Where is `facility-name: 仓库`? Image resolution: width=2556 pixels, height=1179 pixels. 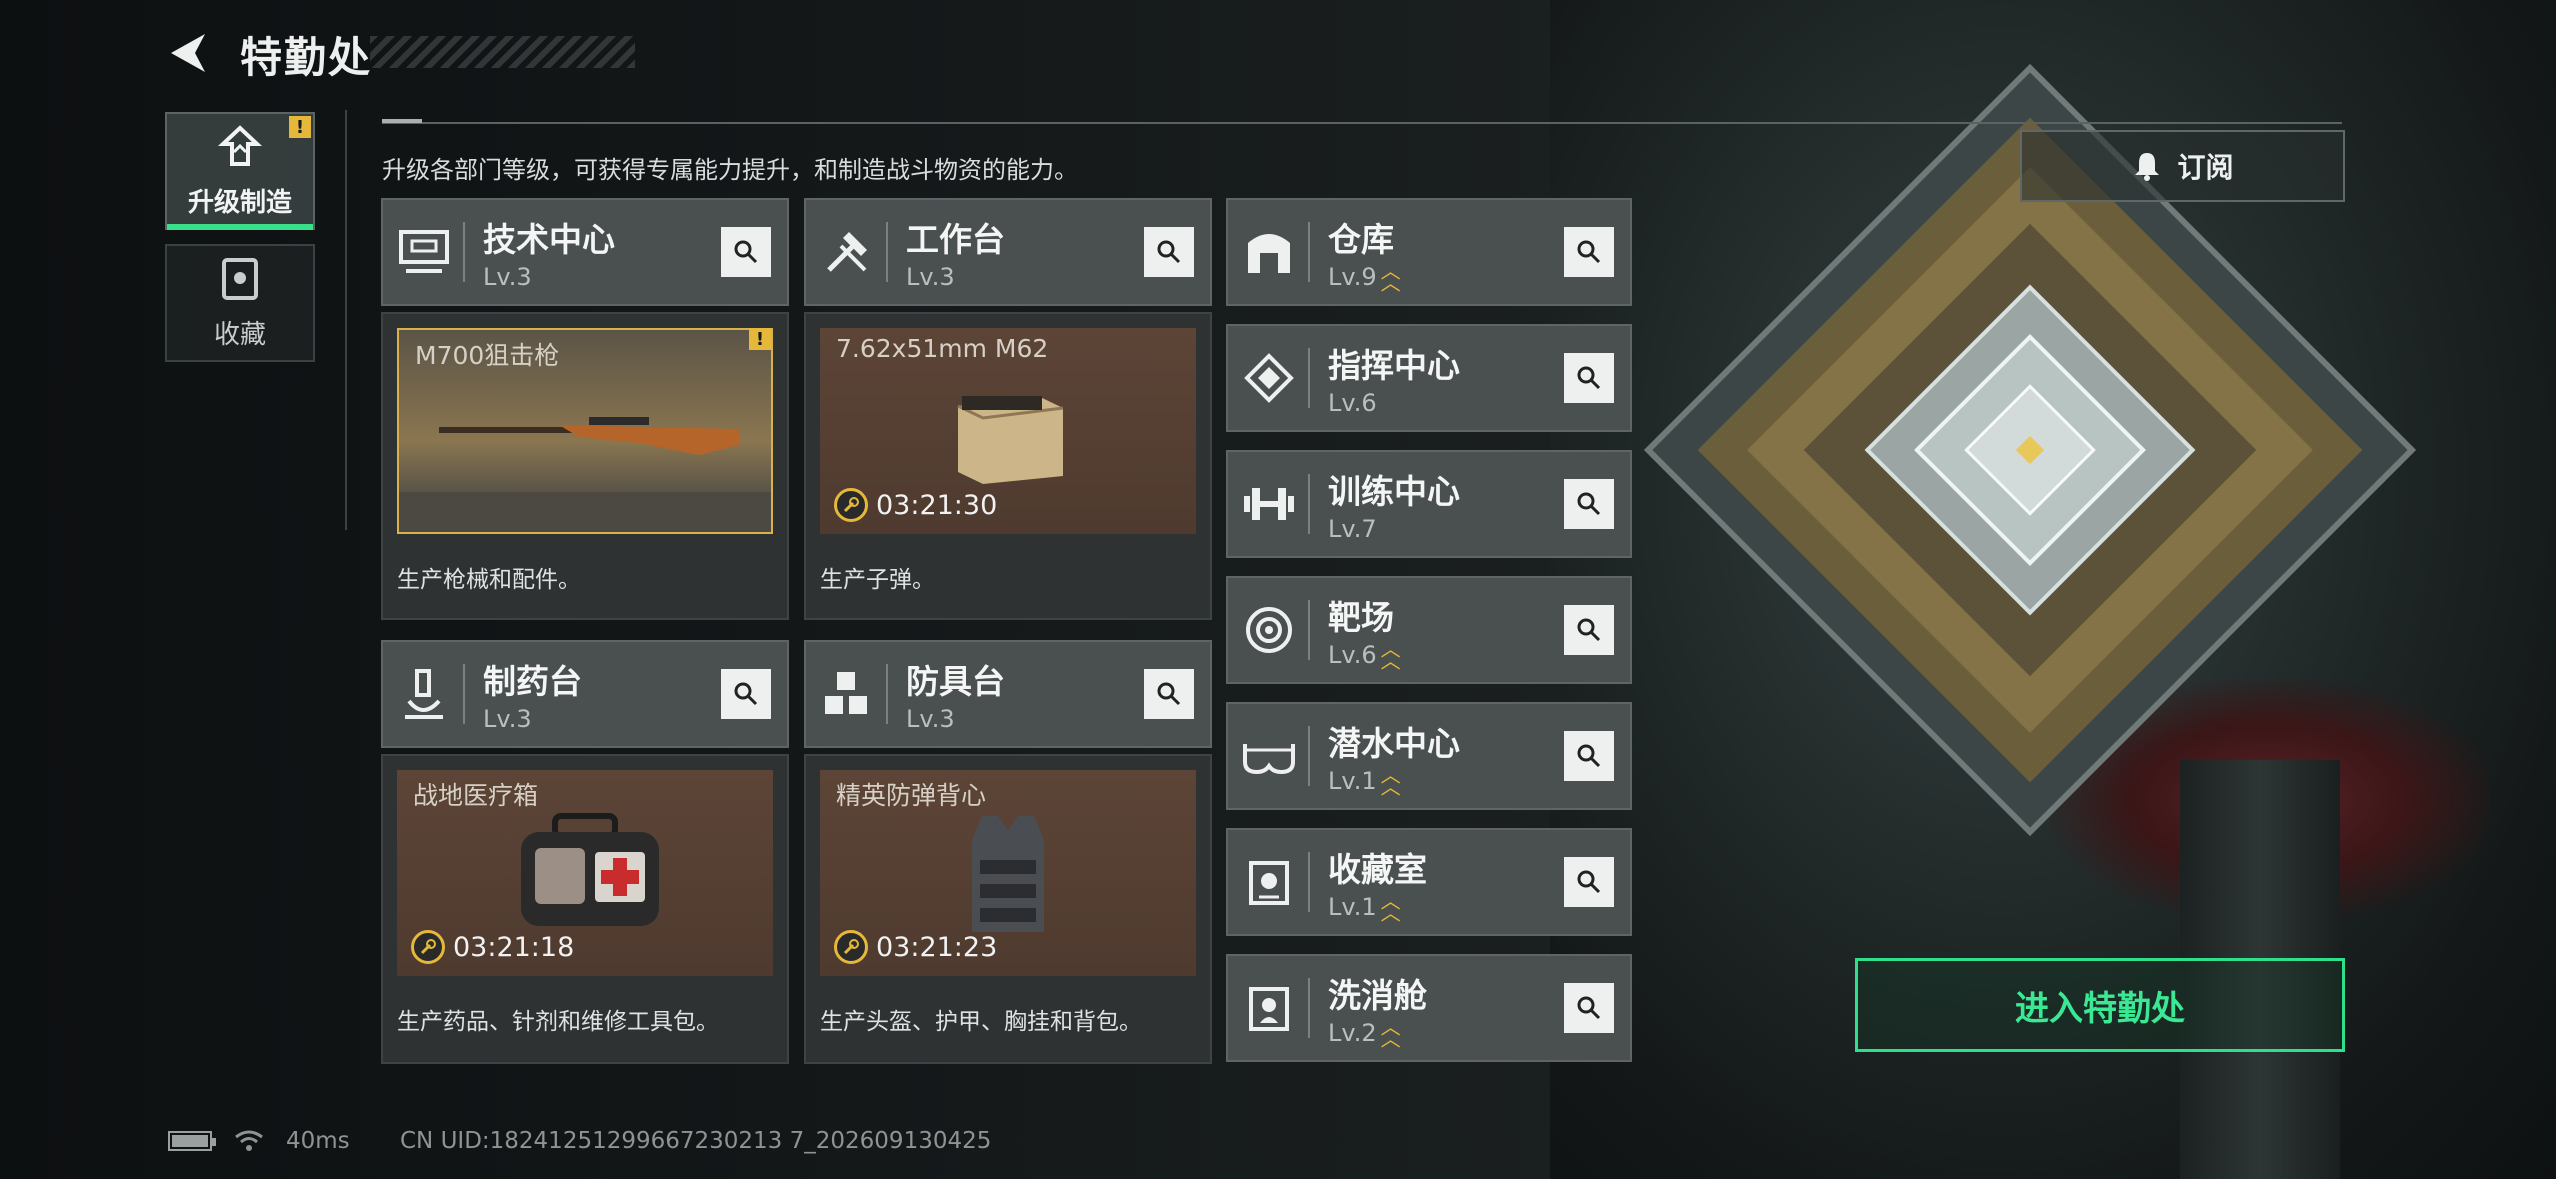
facility-name: 仓库 is located at coordinates (1361, 239).